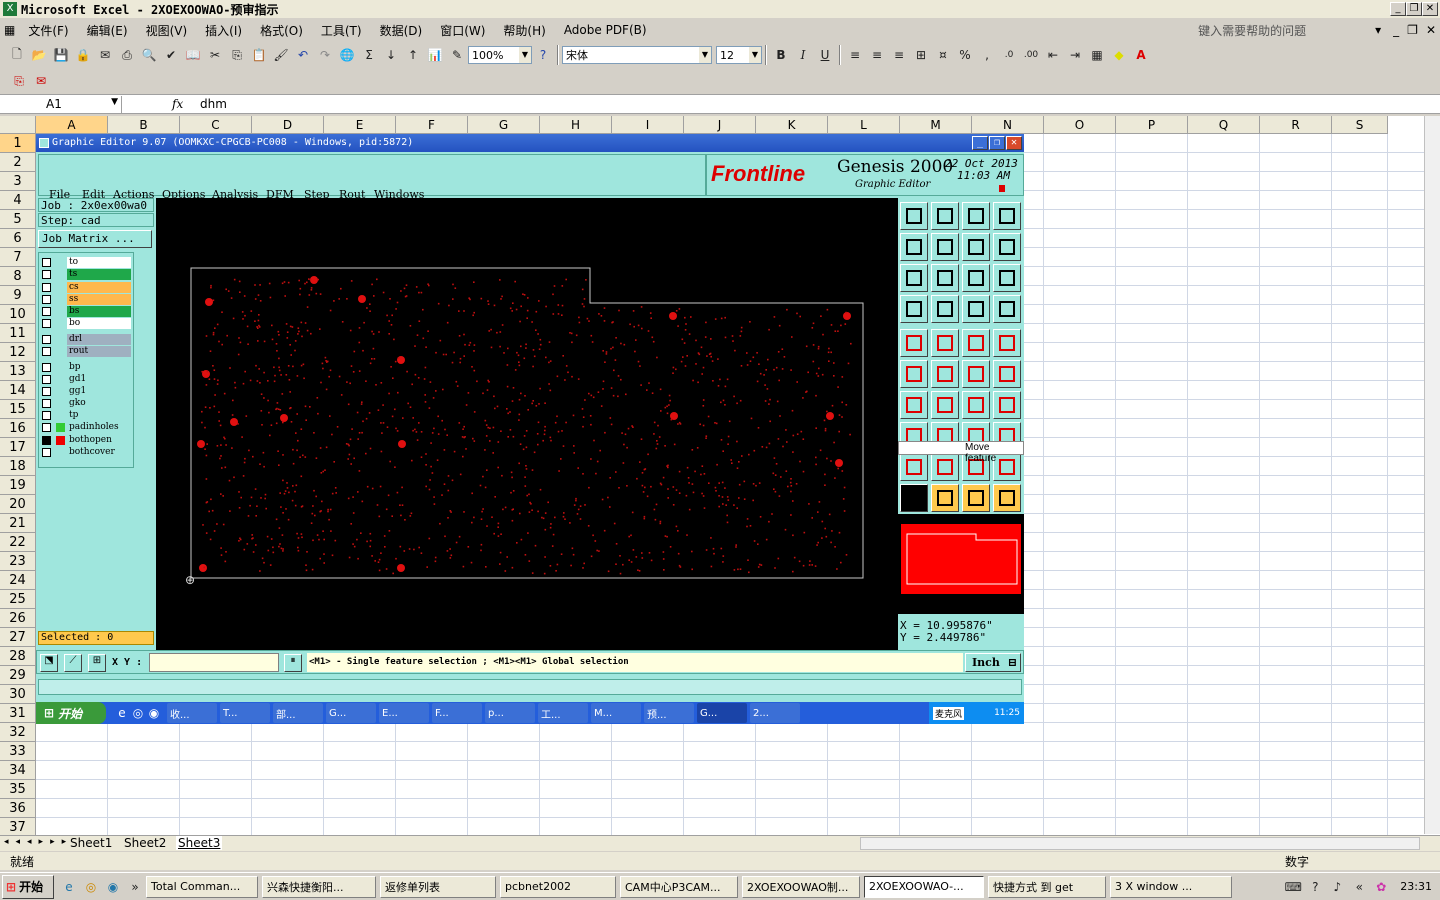  What do you see at coordinates (18, 751) in the screenshot?
I see `row-header: 33` at bounding box center [18, 751].